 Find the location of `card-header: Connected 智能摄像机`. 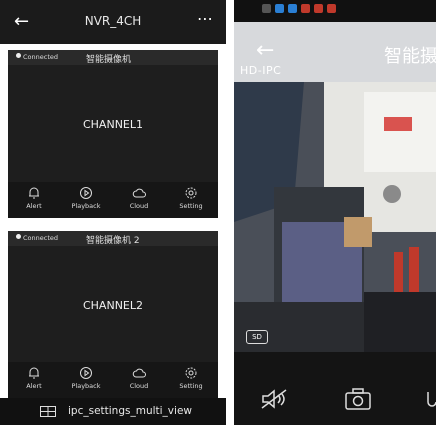

card-header: Connected 智能摄像机 is located at coordinates (113, 57).